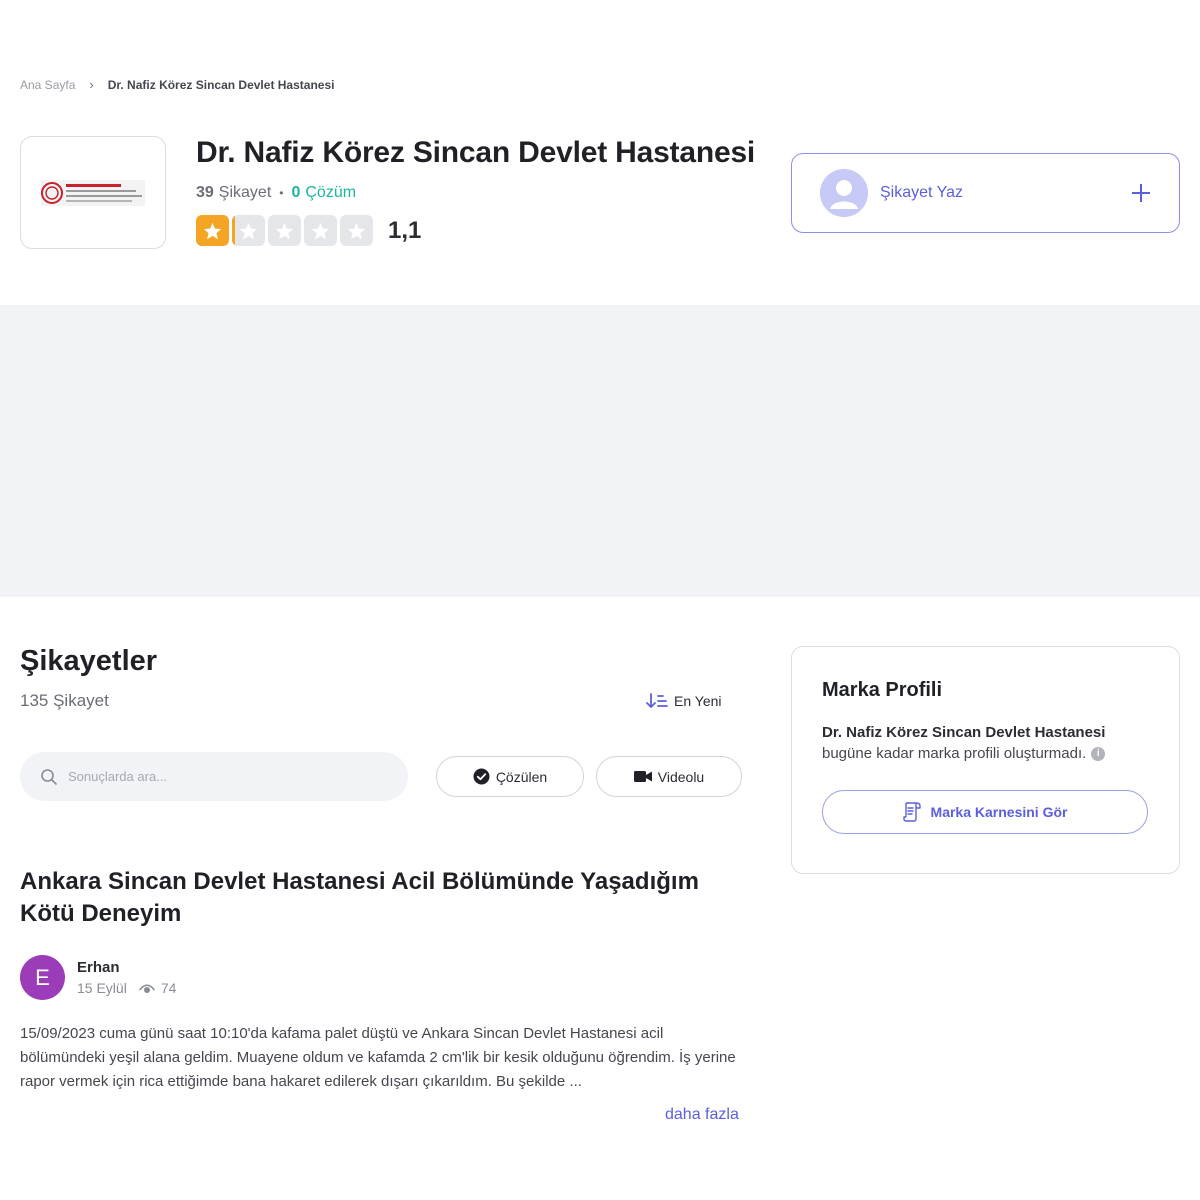 This screenshot has width=1200, height=1200. What do you see at coordinates (844, 193) in the screenshot?
I see `user-avatar-icon` at bounding box center [844, 193].